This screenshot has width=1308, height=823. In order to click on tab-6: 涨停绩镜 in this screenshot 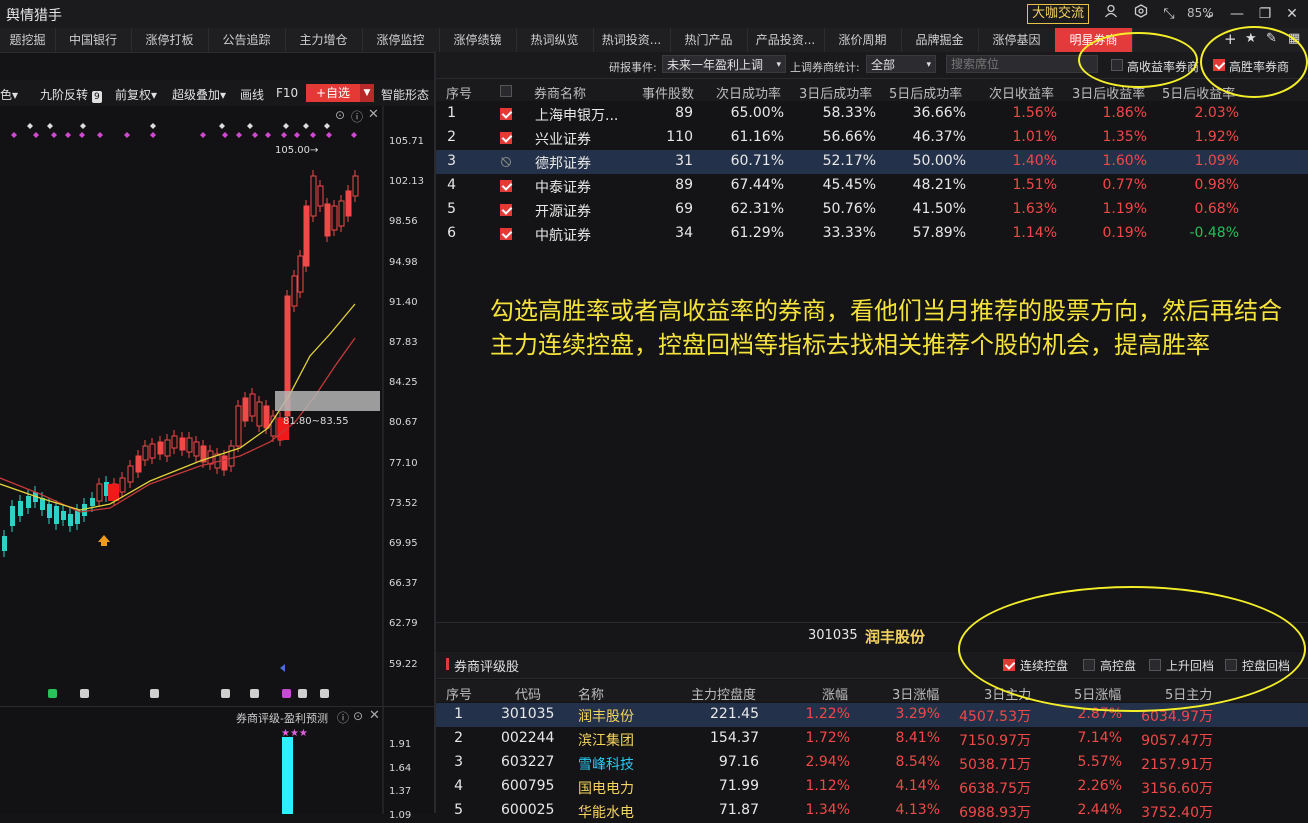, I will do `click(478, 40)`.